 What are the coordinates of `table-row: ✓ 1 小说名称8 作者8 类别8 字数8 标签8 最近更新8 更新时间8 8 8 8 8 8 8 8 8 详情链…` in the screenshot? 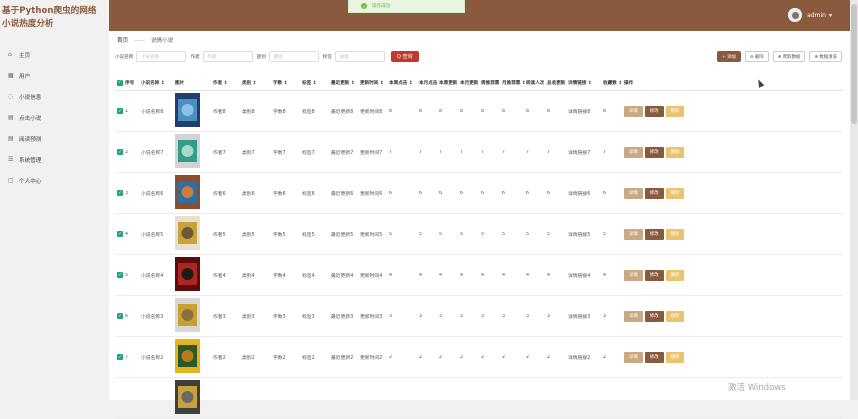 It's located at (479, 111).